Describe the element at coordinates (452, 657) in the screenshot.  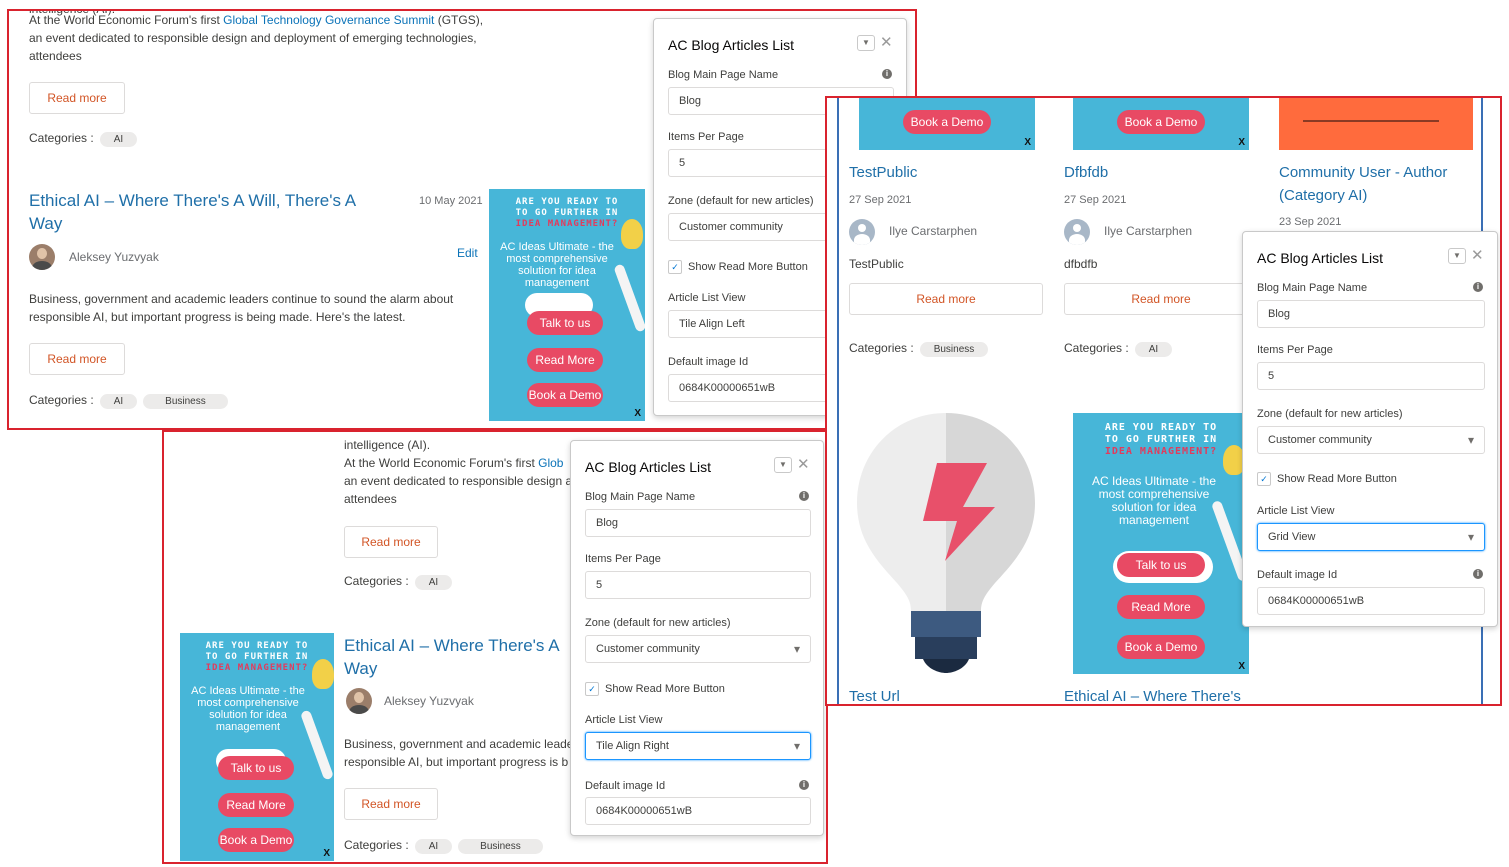
I see `article-title: Ethical AI – Where There's A Way` at that location.